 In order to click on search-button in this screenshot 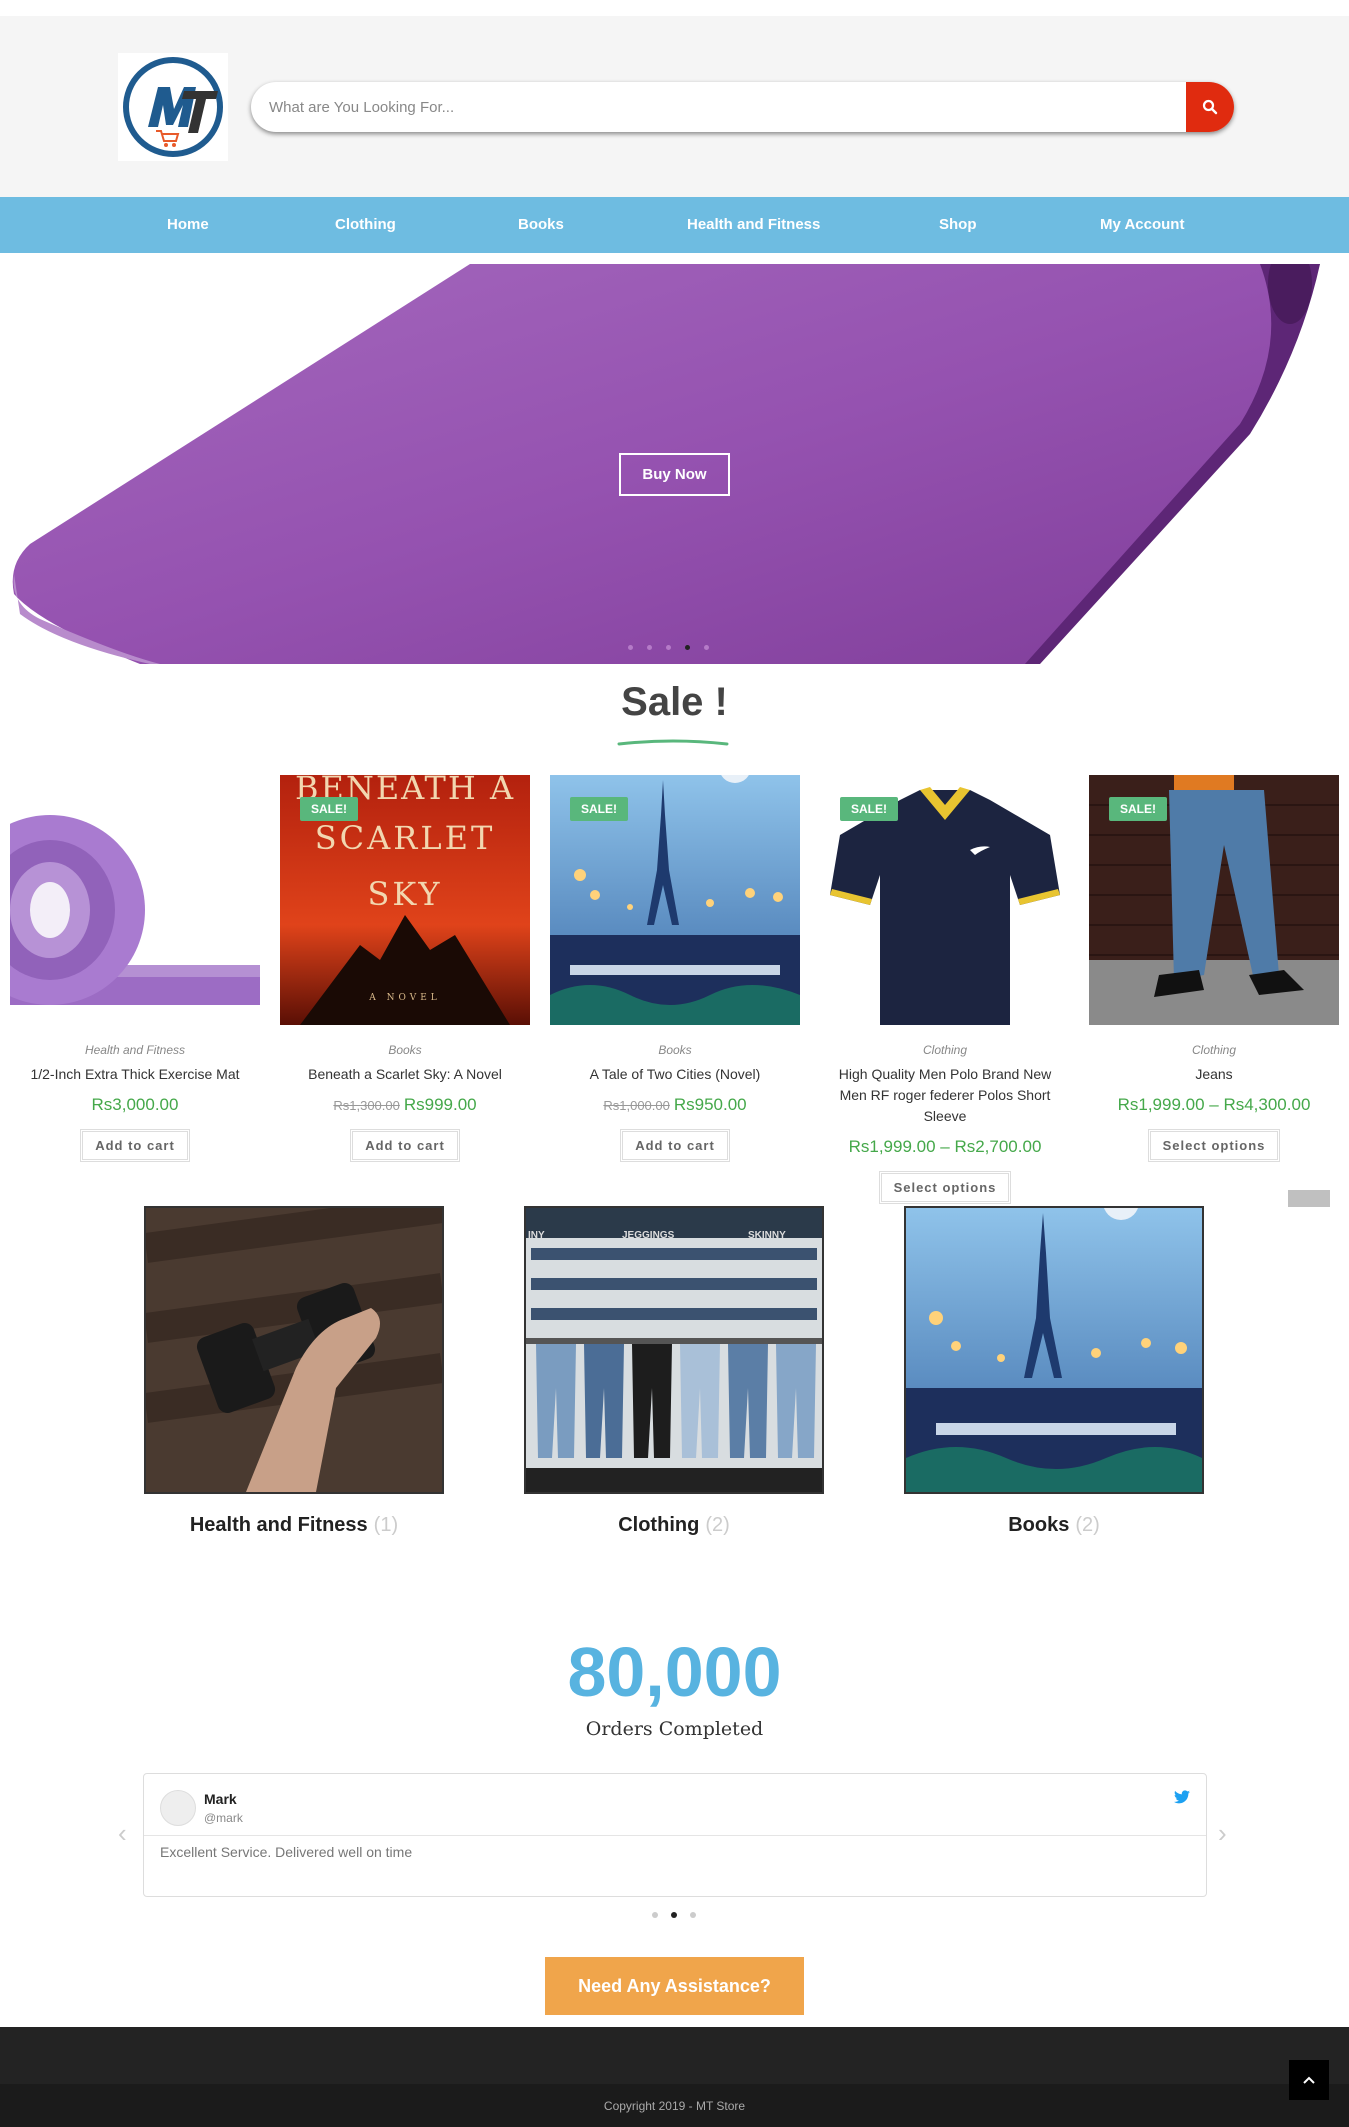, I will do `click(1210, 107)`.